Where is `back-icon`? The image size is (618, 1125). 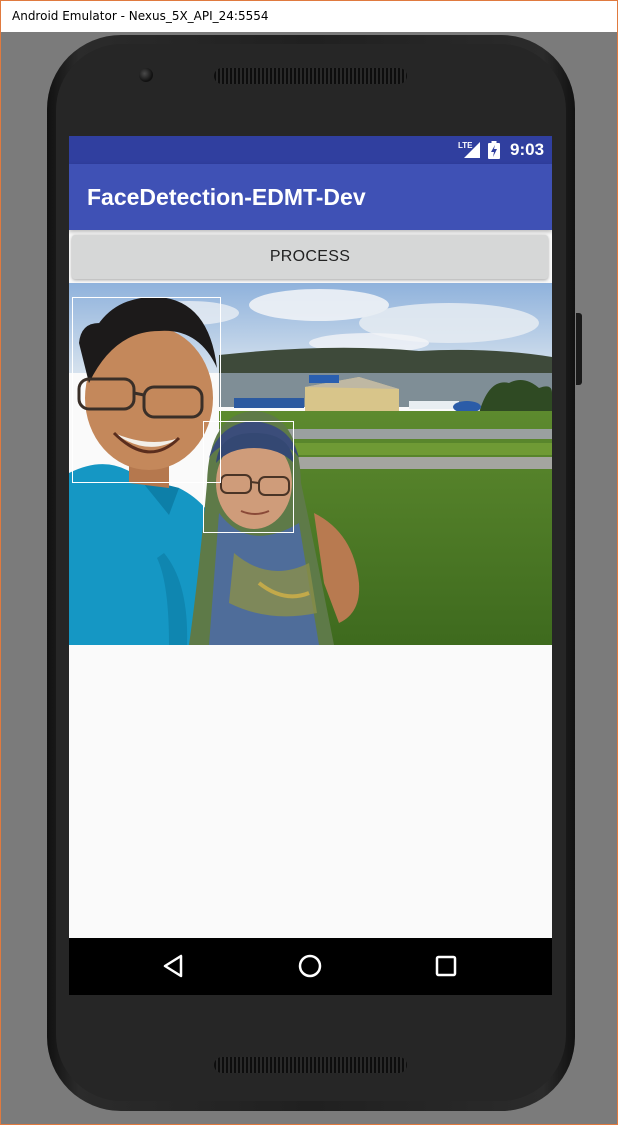 back-icon is located at coordinates (174, 966).